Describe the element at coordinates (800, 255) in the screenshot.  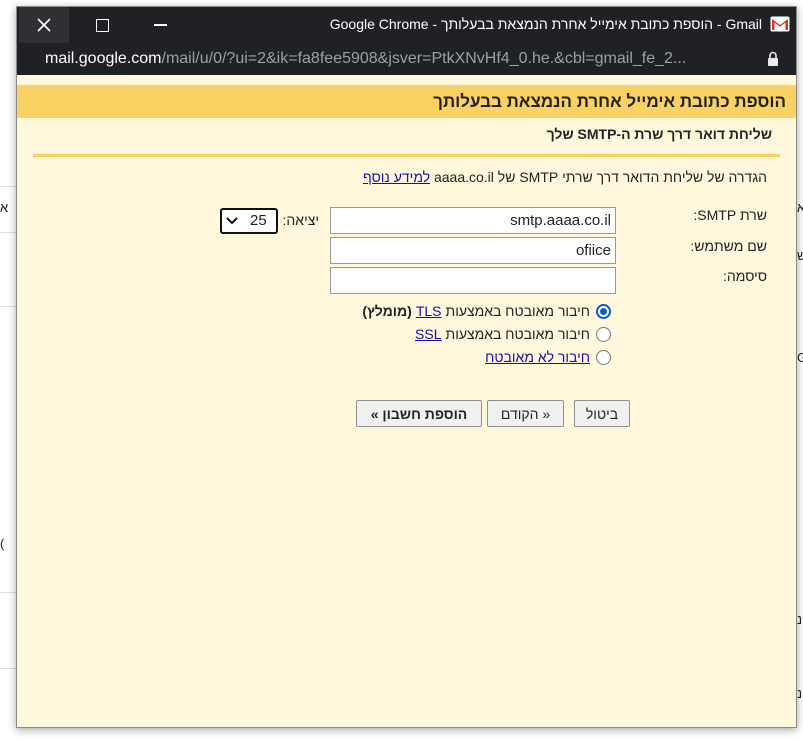
I see `background-text: ש` at that location.